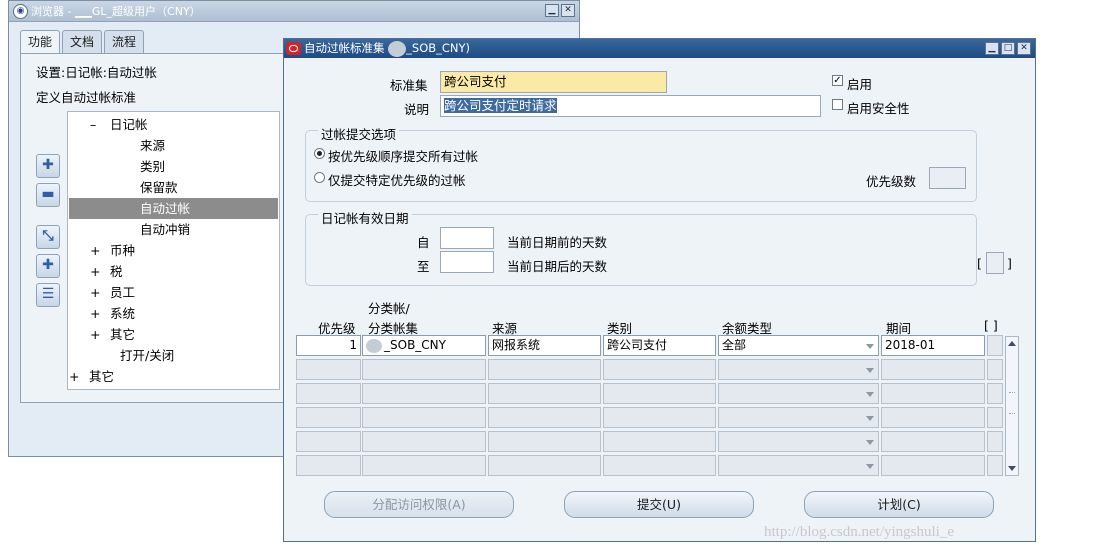  Describe the element at coordinates (553, 82) in the screenshot. I see `criteria-set-input: 跨公司支付` at that location.